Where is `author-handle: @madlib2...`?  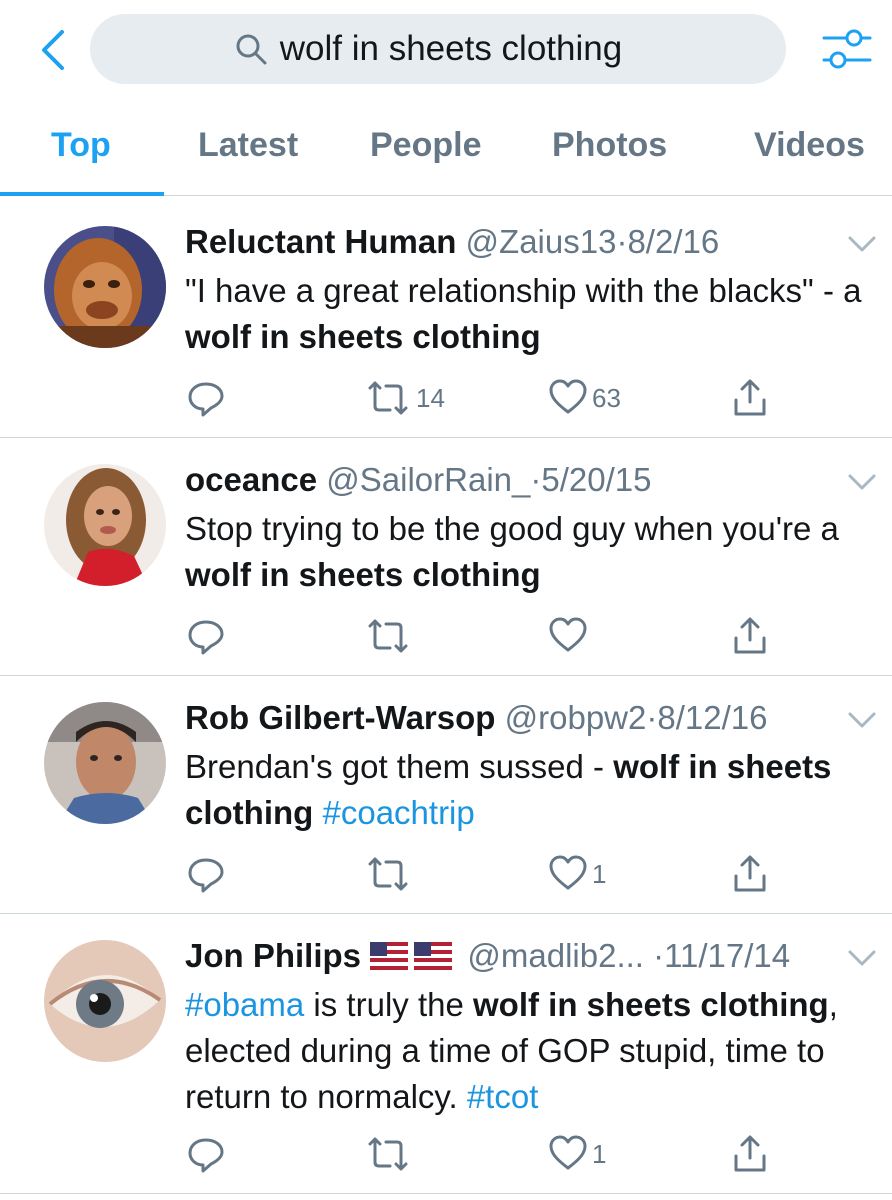
author-handle: @madlib2... is located at coordinates (555, 955).